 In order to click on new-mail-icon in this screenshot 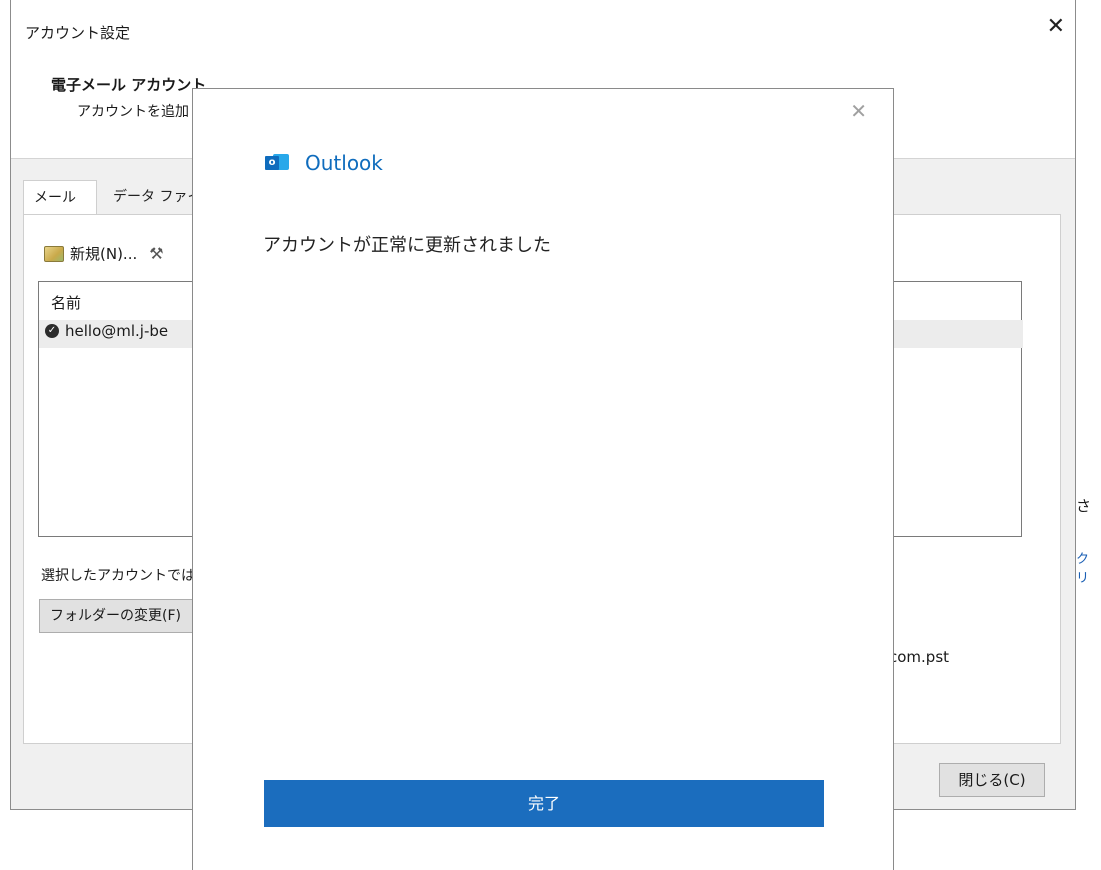, I will do `click(54, 253)`.